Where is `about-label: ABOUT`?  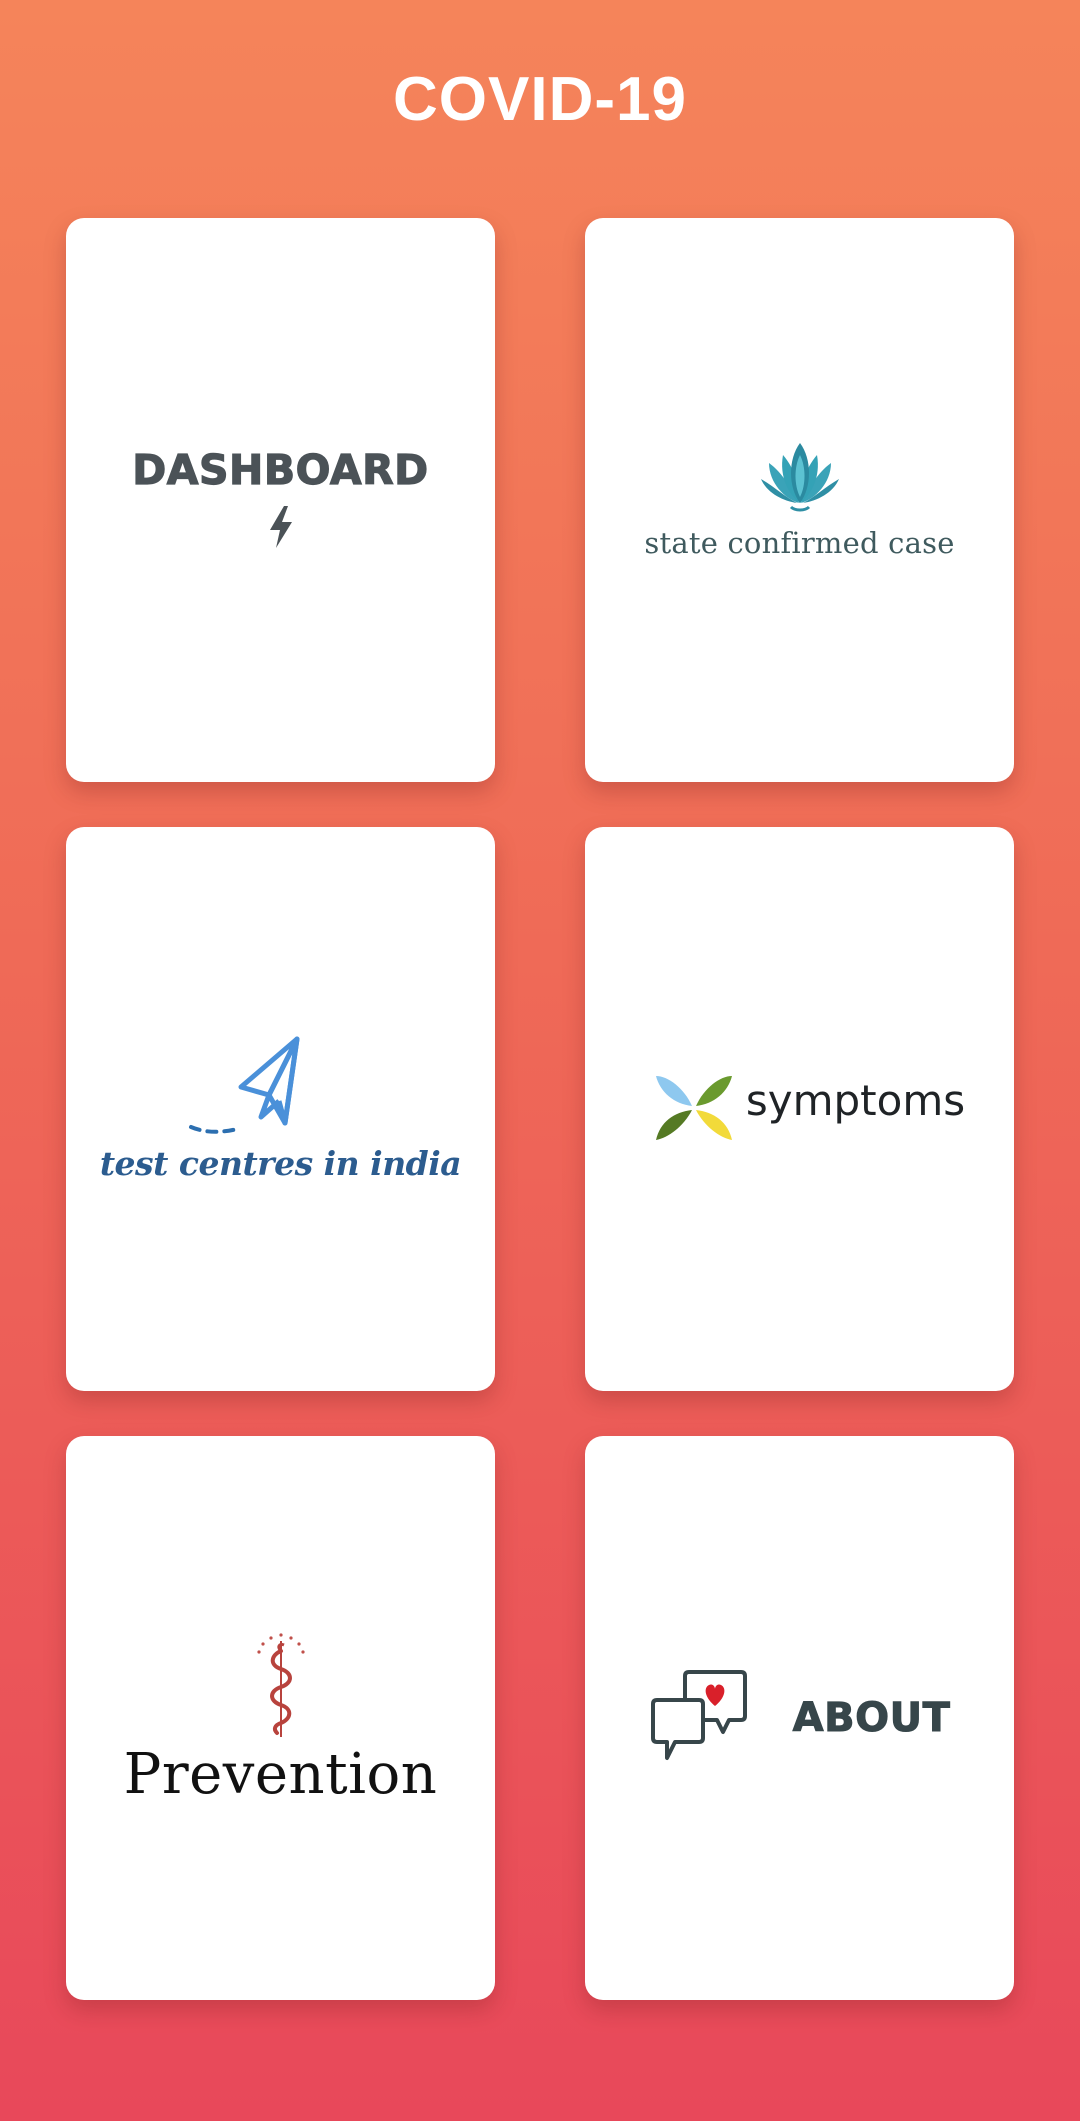 about-label: ABOUT is located at coordinates (871, 1718).